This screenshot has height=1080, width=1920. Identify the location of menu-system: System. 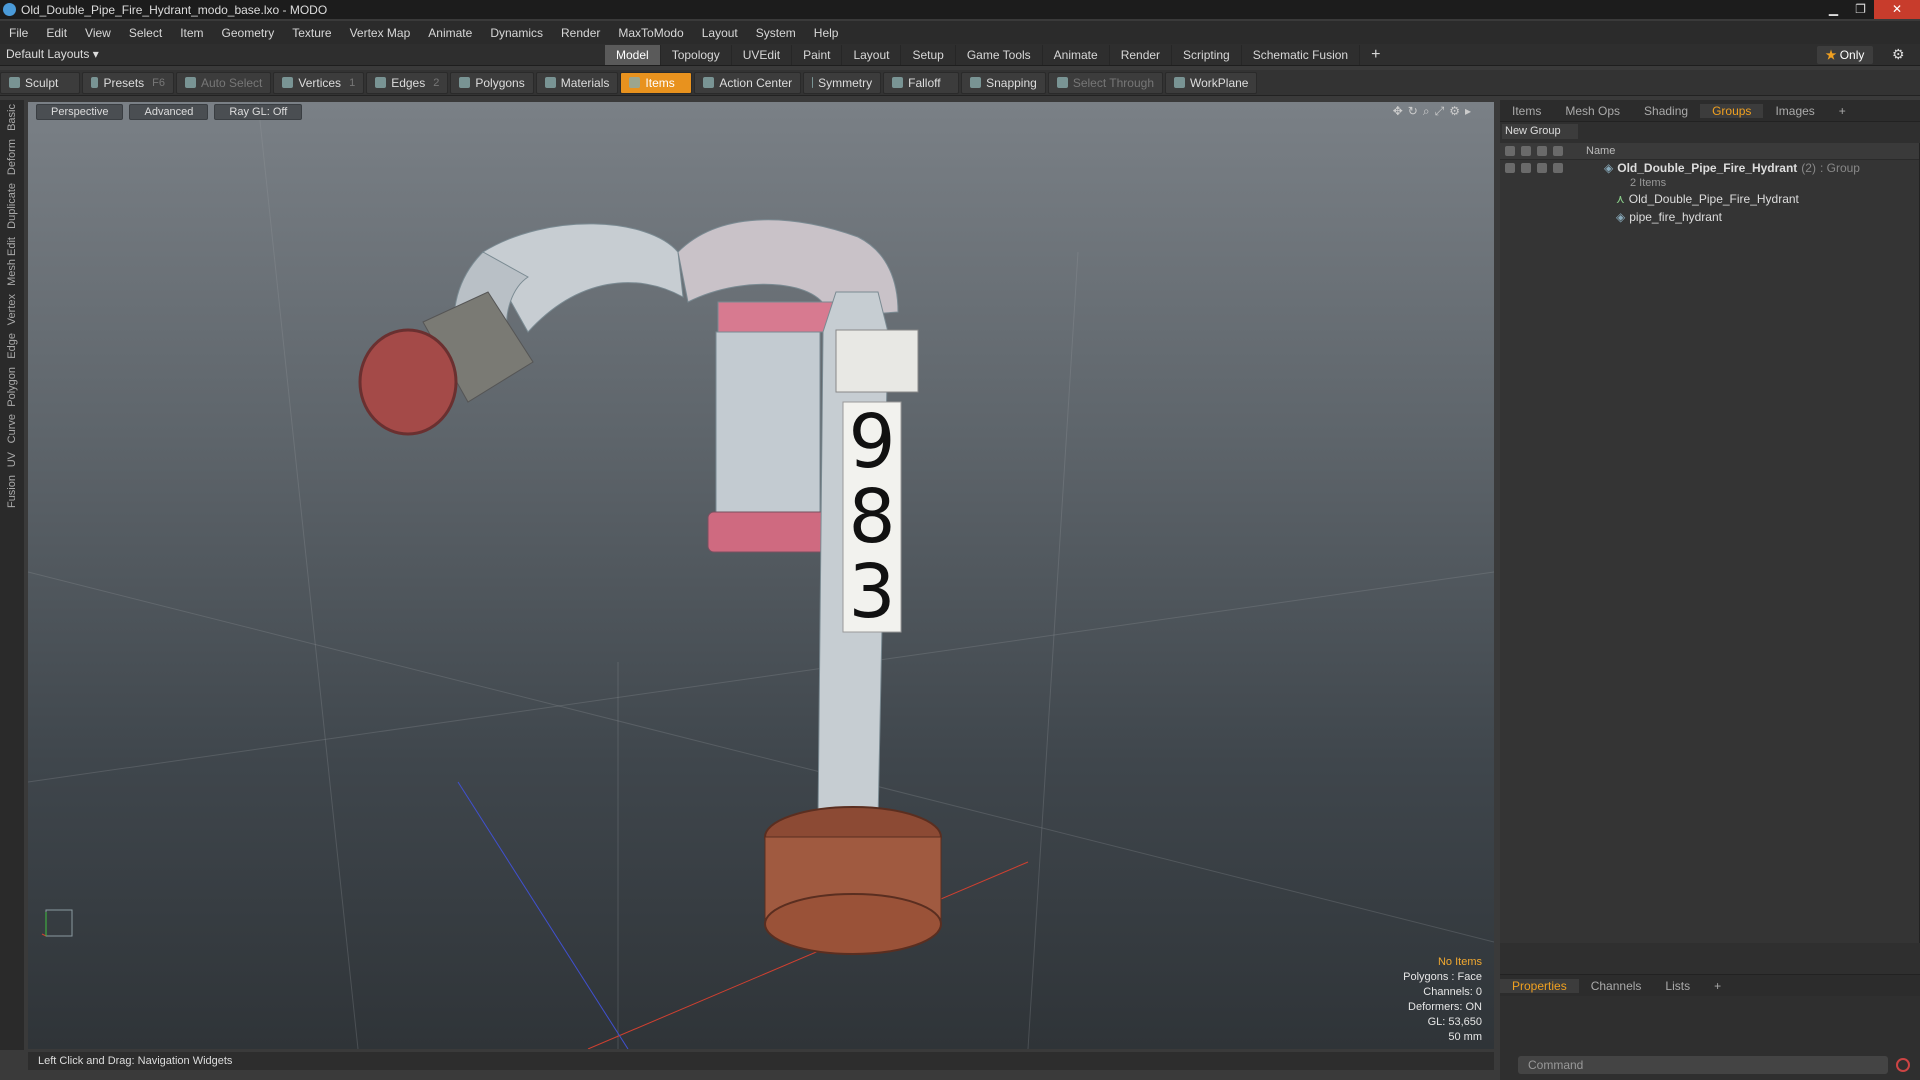
(776, 33).